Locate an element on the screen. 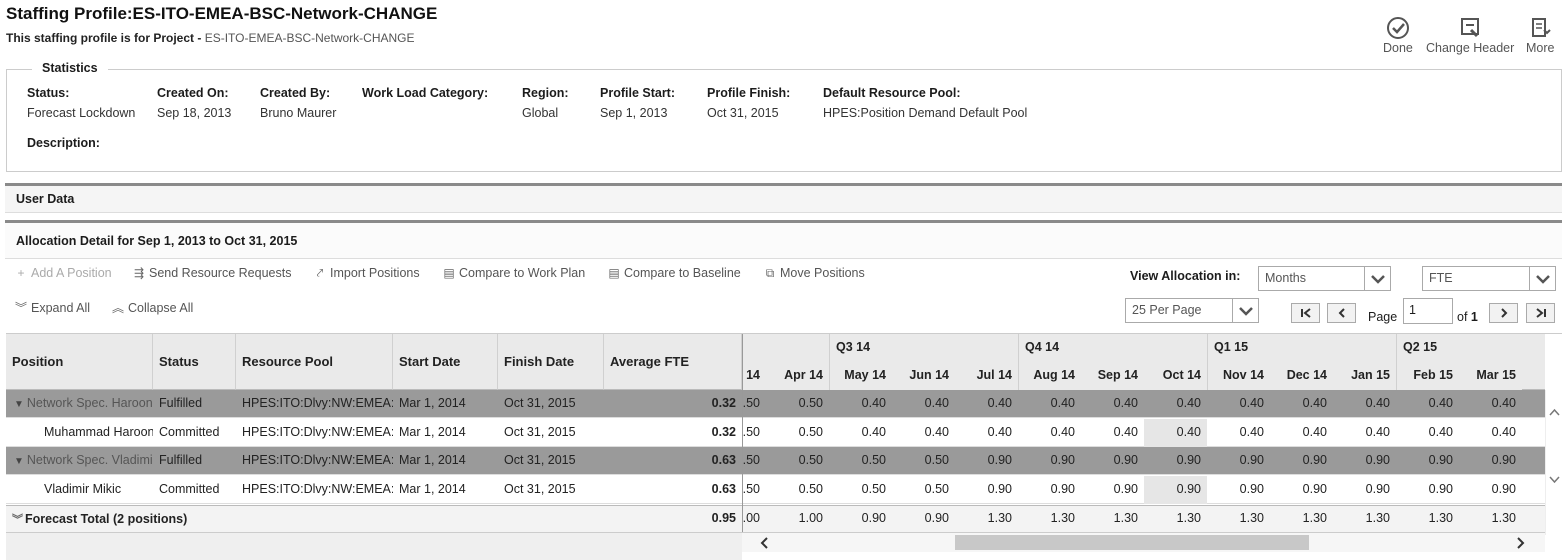 The height and width of the screenshot is (560, 1566). collapse-chevrons-icon: ︾ is located at coordinates (17, 520).